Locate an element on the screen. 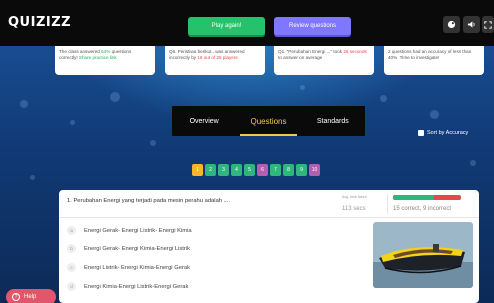 This screenshot has width=494, height=303. sort-label: Sort by Accuracy is located at coordinates (448, 133).